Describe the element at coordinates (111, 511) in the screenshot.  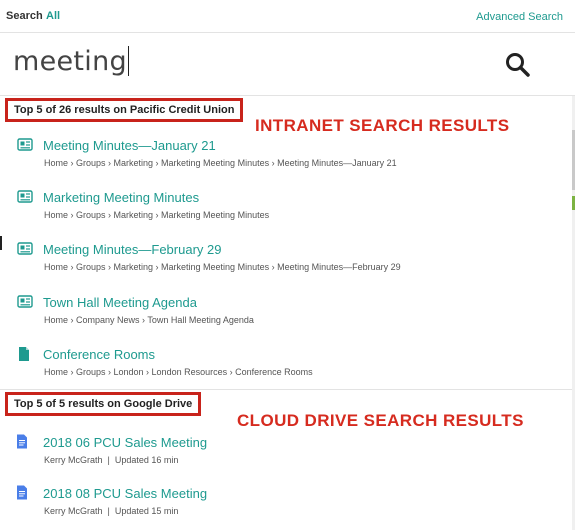
I see `result-meta: Kerry McGrath | Updated 15 min` at that location.